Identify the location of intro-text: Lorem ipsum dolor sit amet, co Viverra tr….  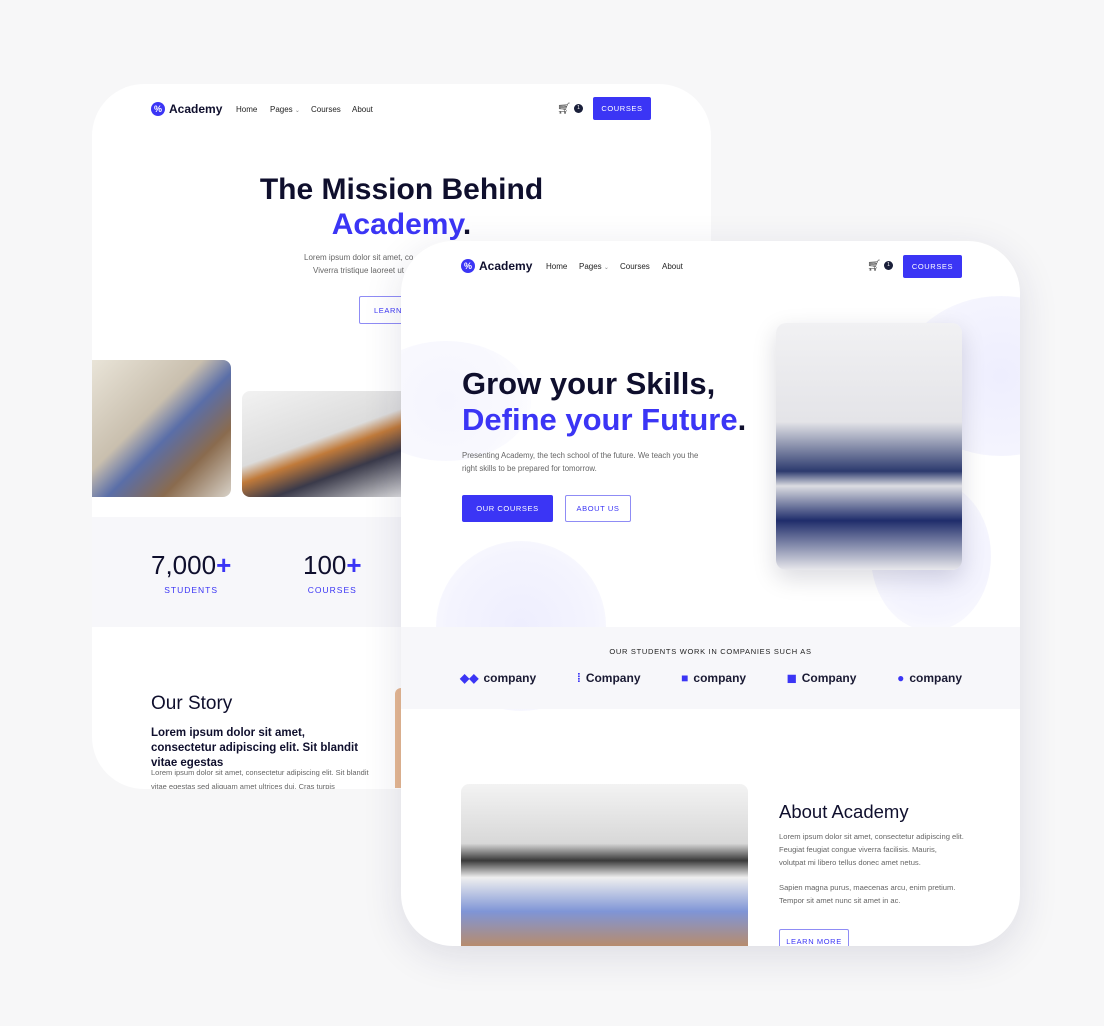
(359, 264).